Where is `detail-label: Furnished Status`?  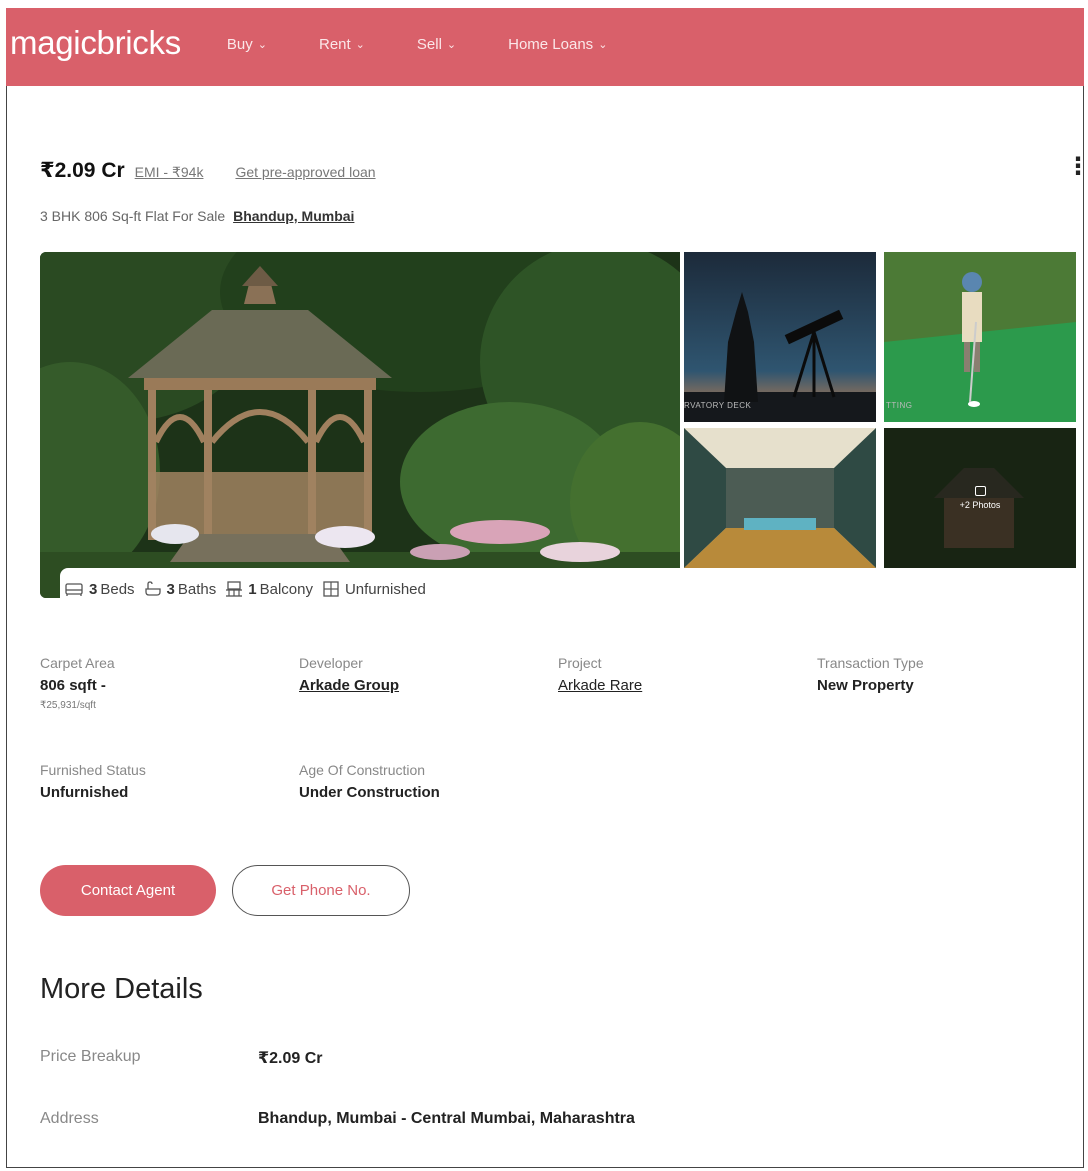 detail-label: Furnished Status is located at coordinates (93, 770).